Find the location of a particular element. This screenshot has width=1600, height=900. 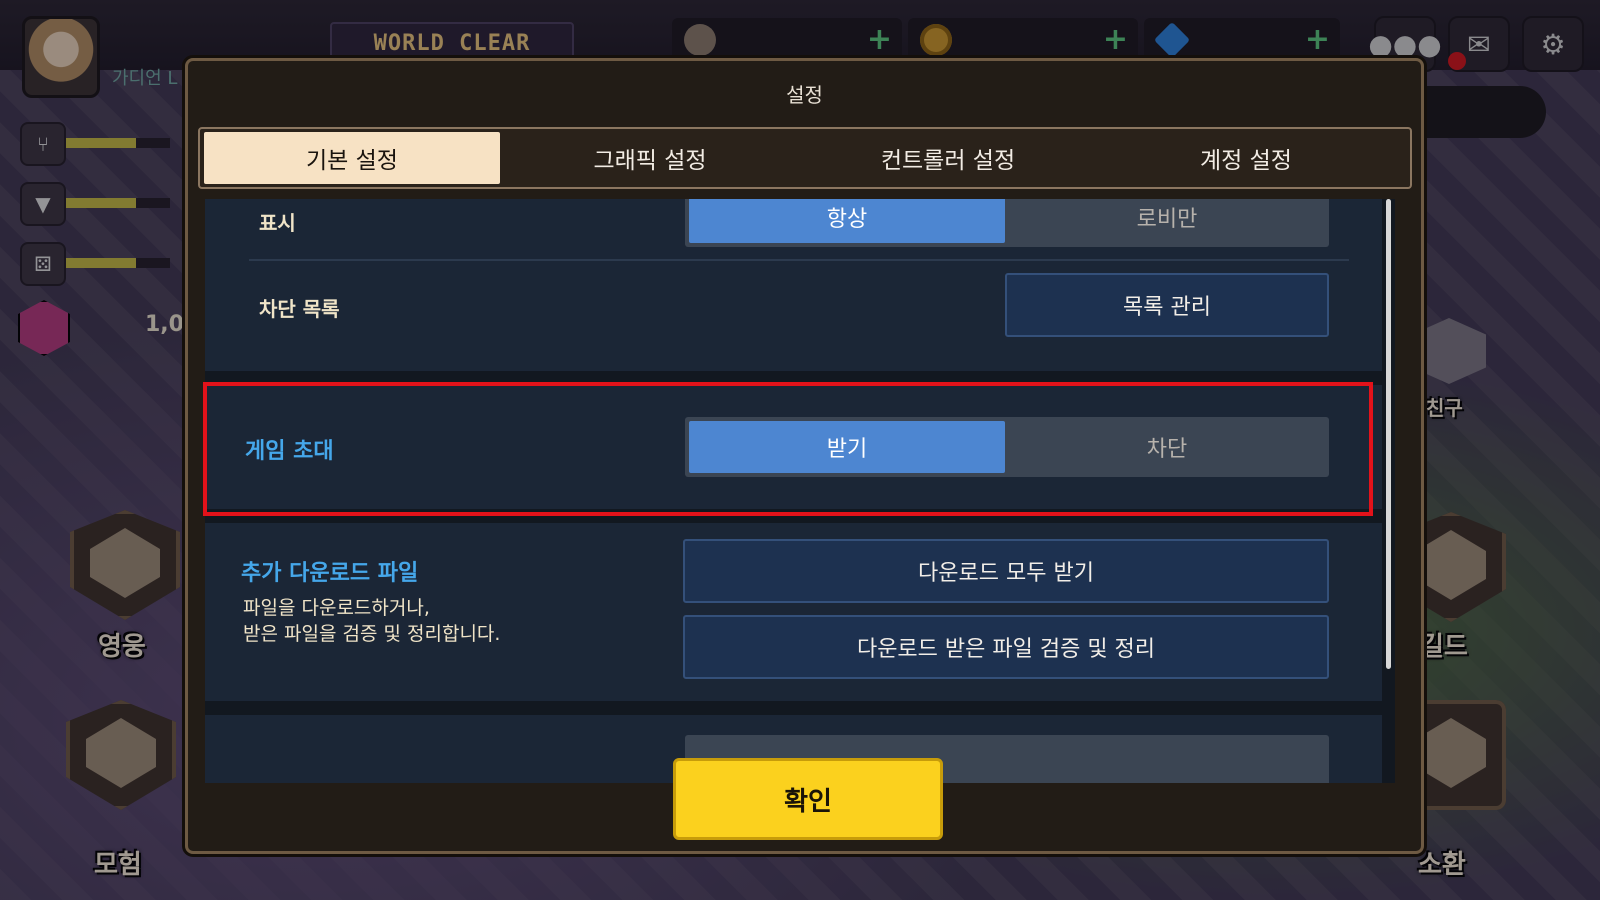

tab-controller-settings: 컨트롤러 설정 is located at coordinates (948, 158).